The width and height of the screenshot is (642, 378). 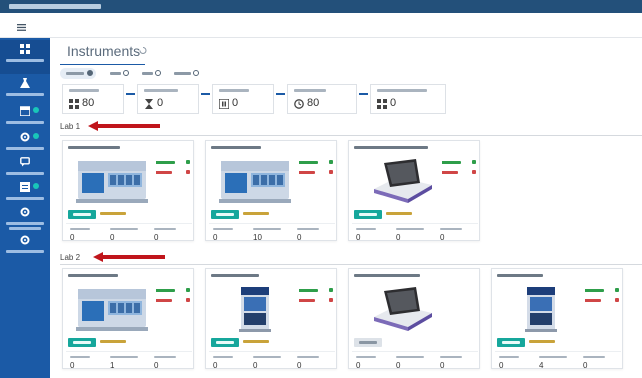 I want to click on hourglass-icon, so click(x=149, y=104).